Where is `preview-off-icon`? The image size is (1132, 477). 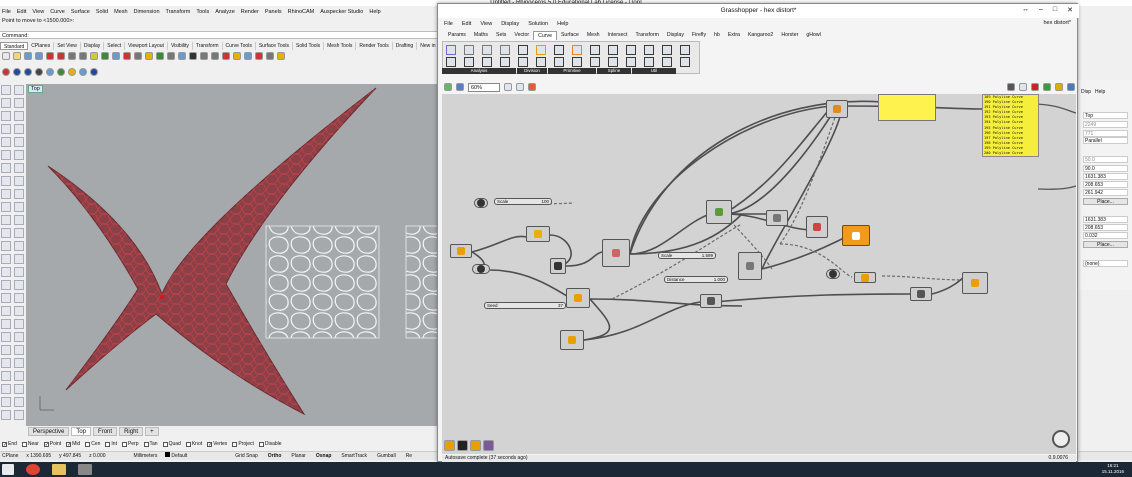 preview-off-icon is located at coordinates (1011, 87).